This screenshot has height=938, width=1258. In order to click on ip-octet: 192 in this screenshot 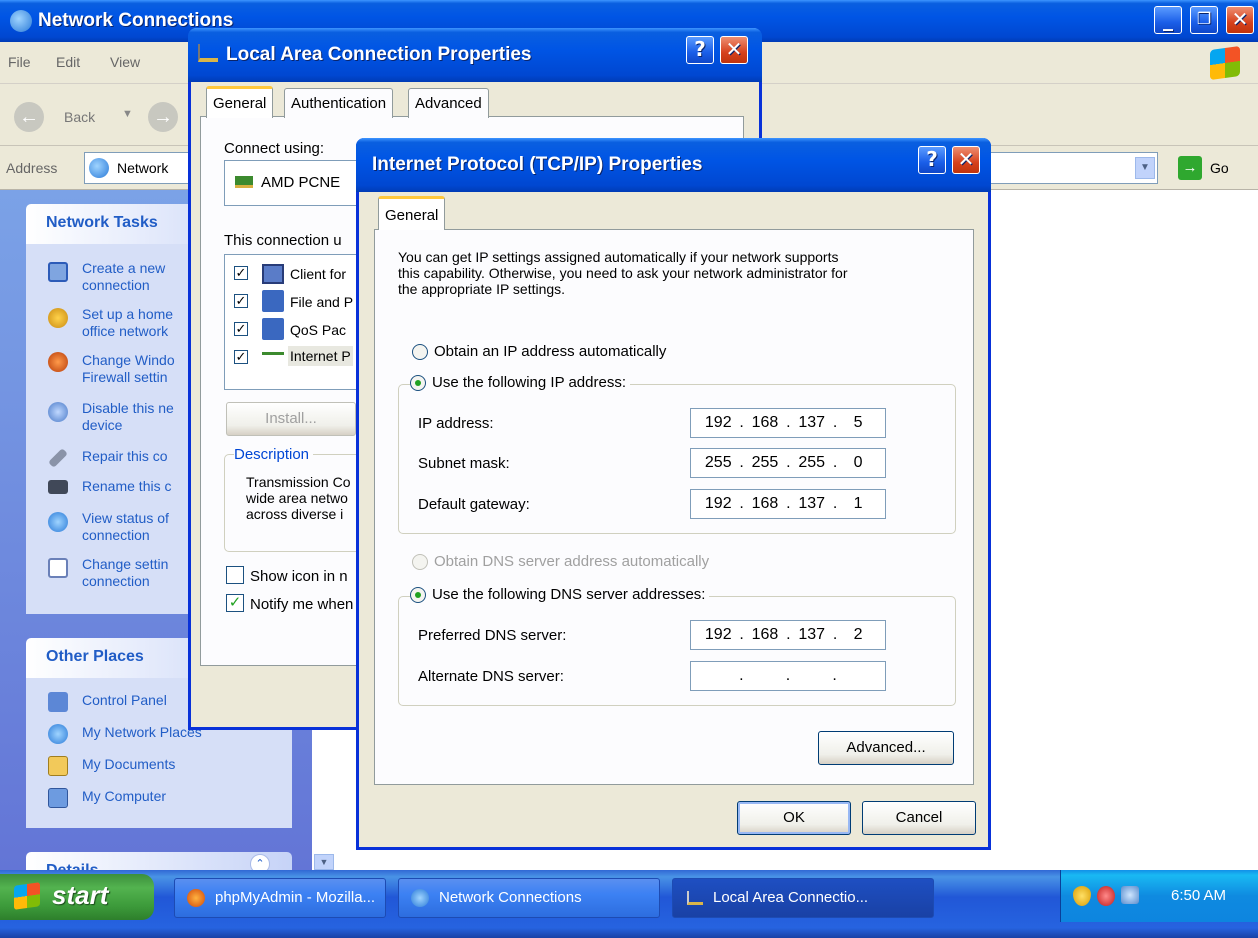, I will do `click(718, 423)`.